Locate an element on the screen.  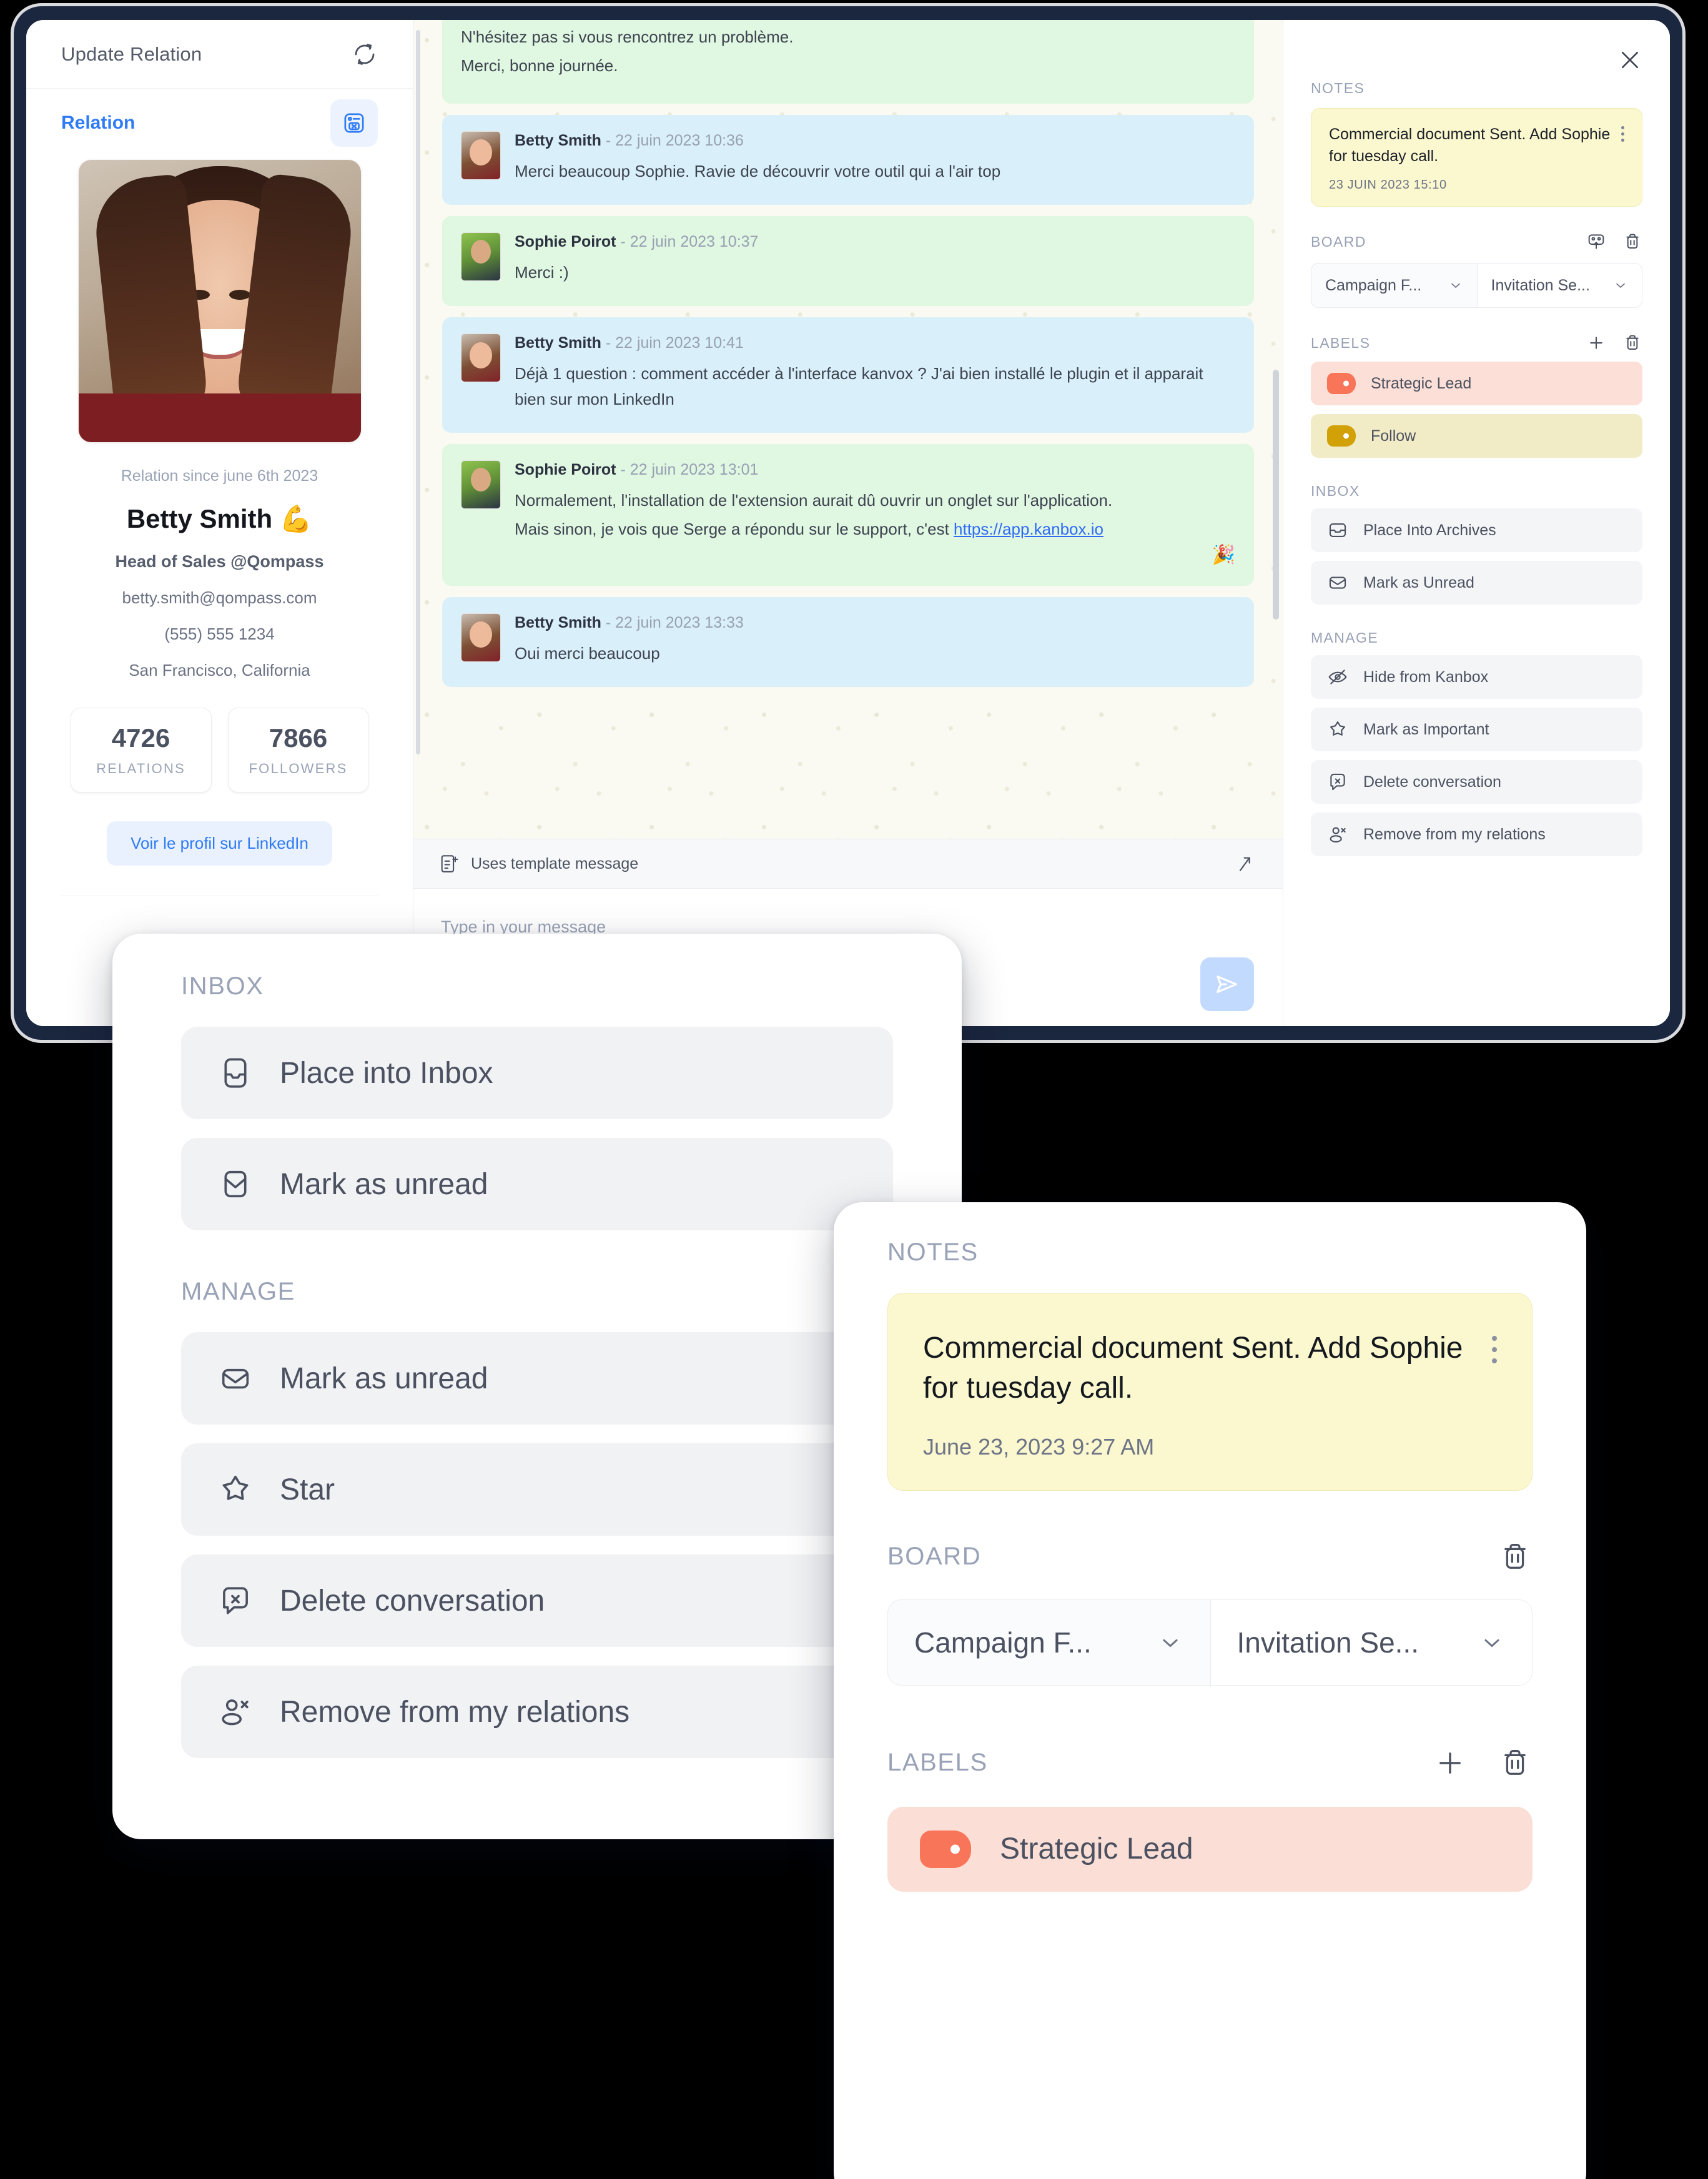
tab-relation: Relation is located at coordinates (98, 123).